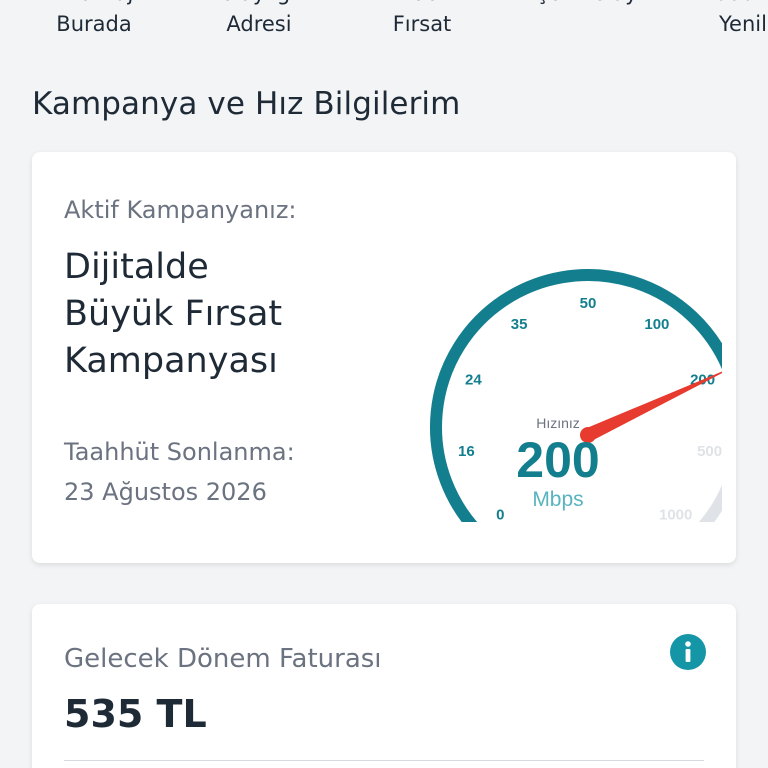  I want to click on shortcut-label-1: Mobil, so click(422, 4).